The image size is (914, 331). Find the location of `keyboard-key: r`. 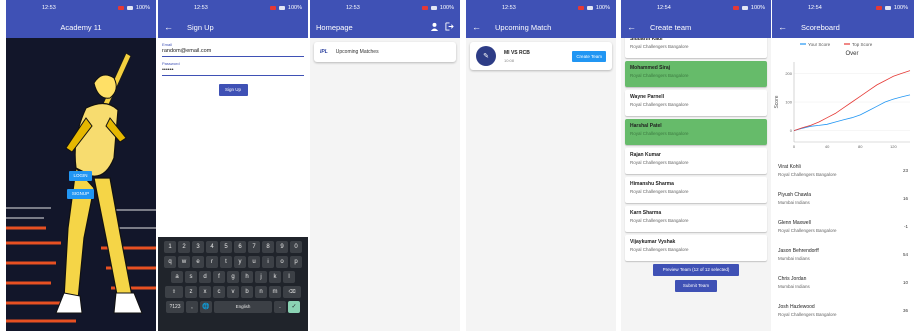

keyboard-key: r is located at coordinates (212, 262).